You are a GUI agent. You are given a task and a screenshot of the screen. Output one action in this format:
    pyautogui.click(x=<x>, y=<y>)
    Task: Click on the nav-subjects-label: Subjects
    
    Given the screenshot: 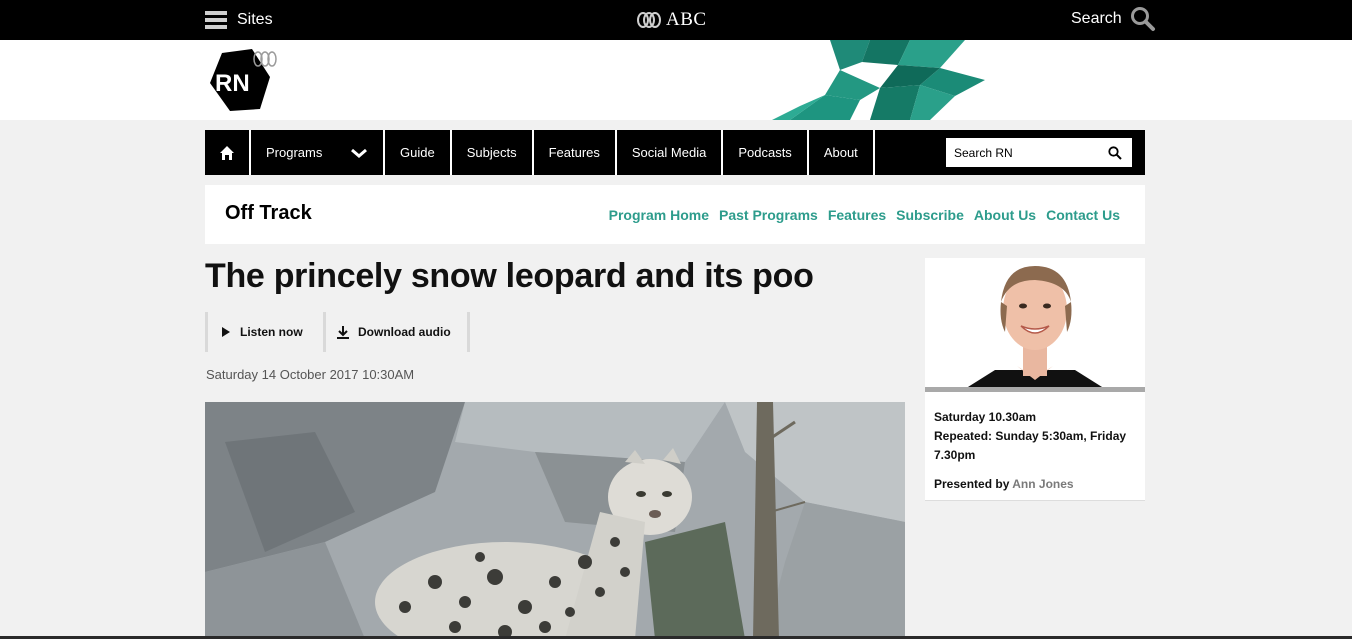 What is the action you would take?
    pyautogui.click(x=491, y=152)
    